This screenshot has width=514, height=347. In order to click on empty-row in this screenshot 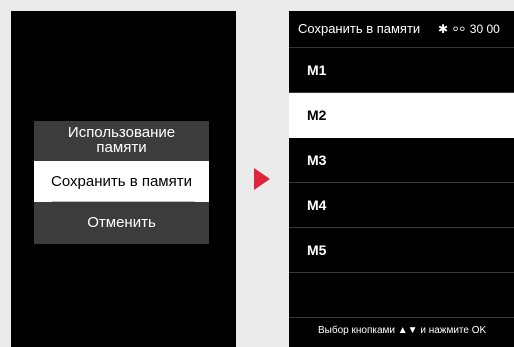, I will do `click(401, 295)`.